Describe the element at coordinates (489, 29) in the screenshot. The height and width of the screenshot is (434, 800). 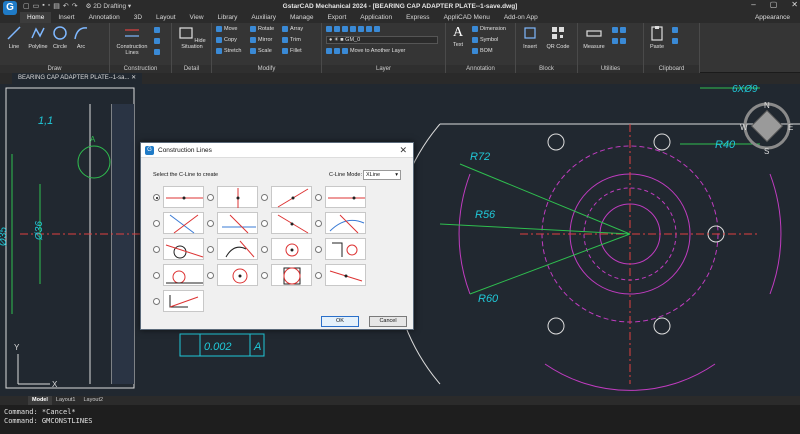
I see `dimension-button: Dimension` at that location.